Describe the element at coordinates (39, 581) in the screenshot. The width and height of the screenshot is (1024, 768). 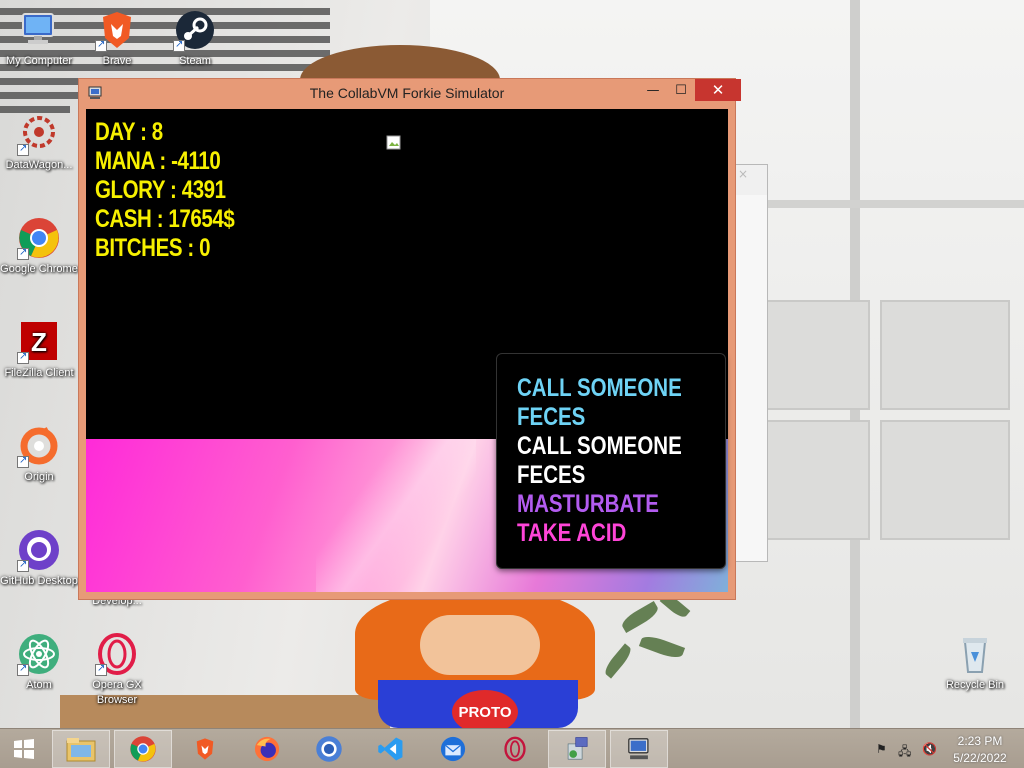
I see `desktop-icon-label: GitHub Desktop` at that location.